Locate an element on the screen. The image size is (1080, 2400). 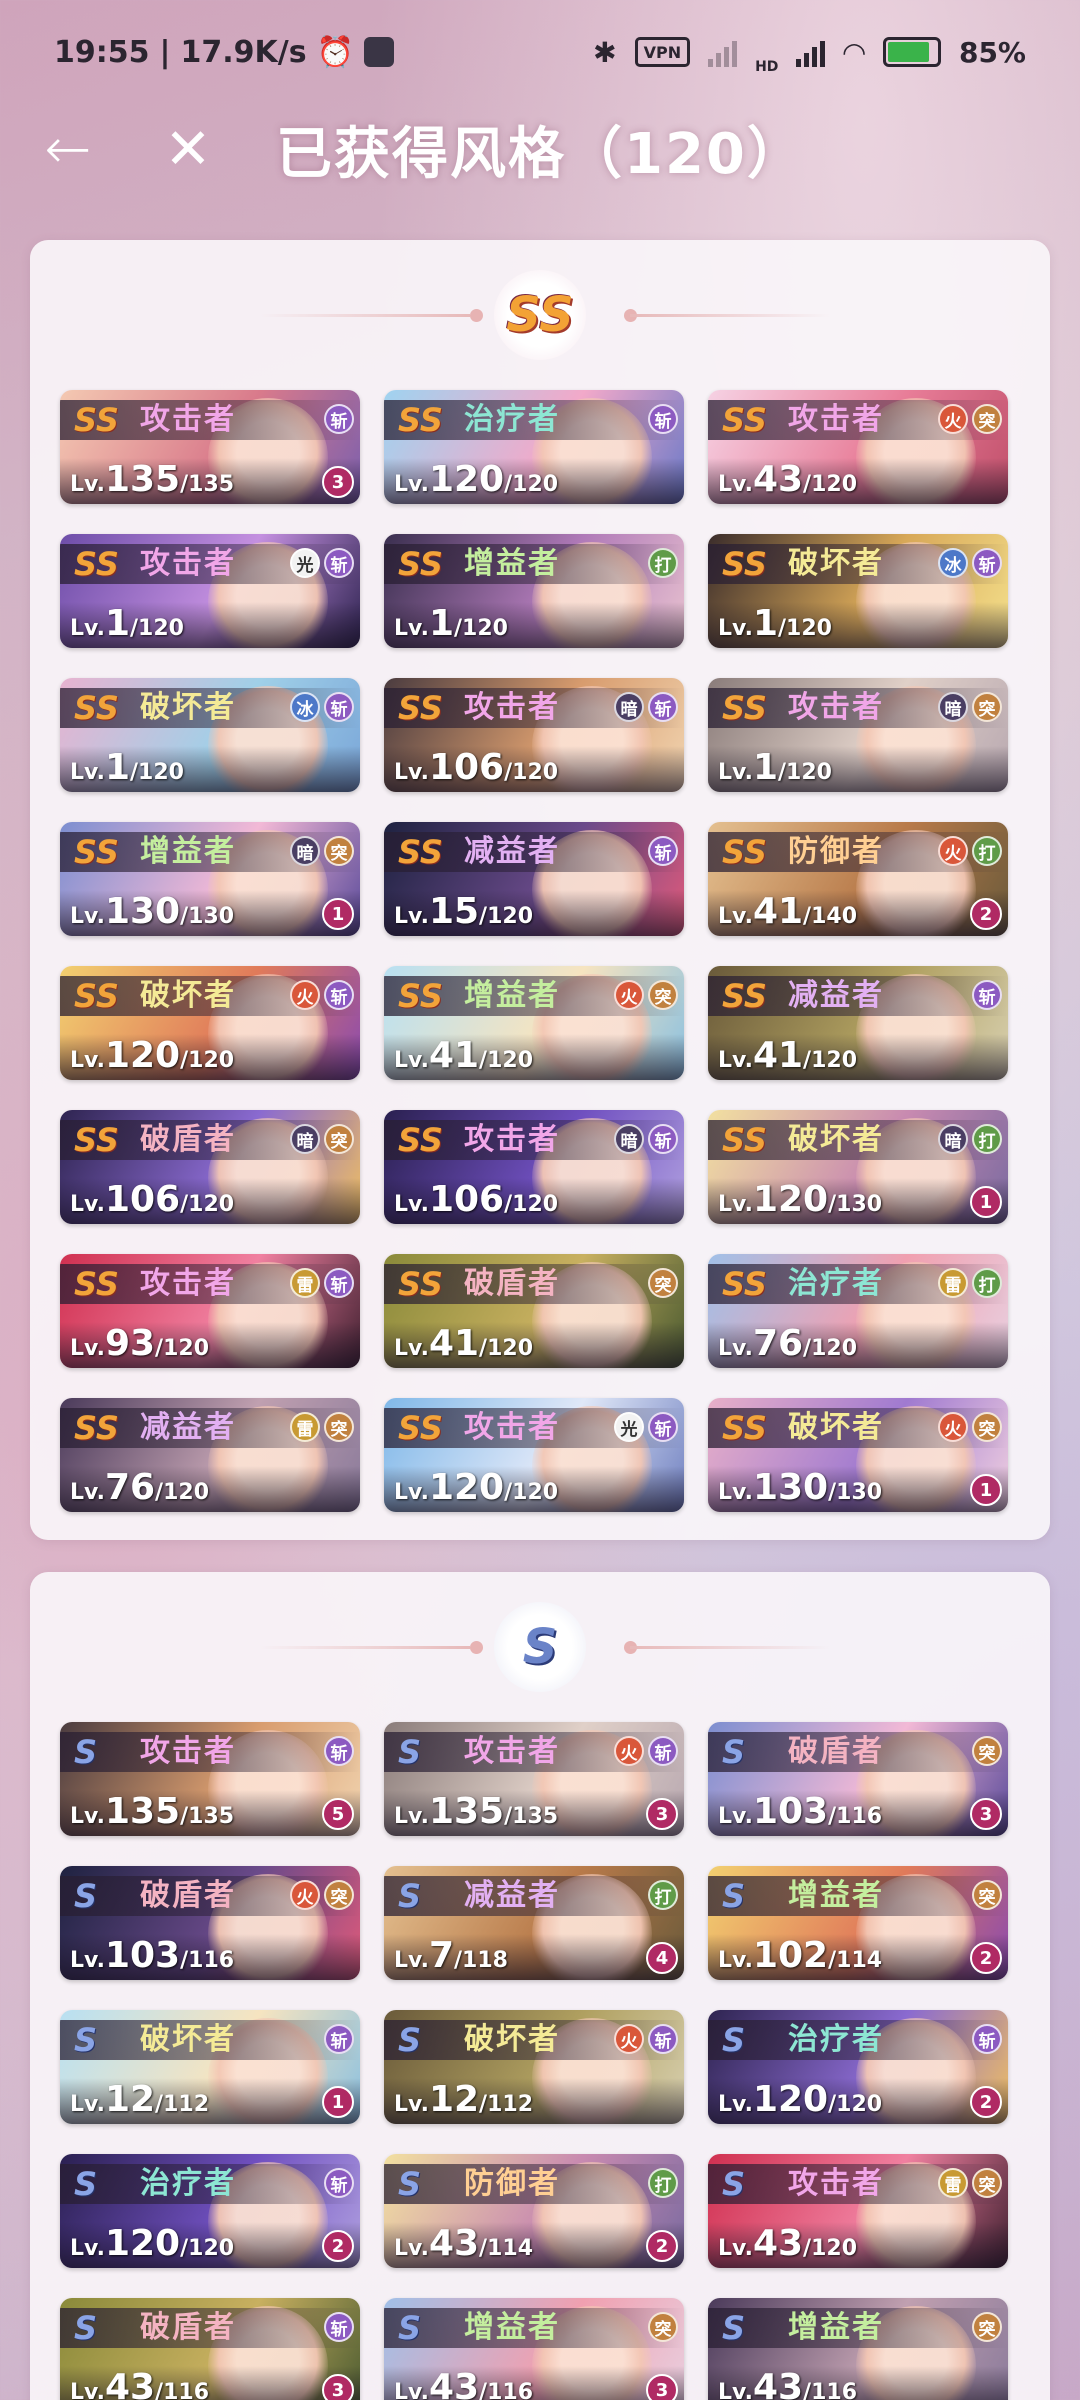
app-header: ← ✕ 已获得风格（120） is located at coordinates (540, 149).